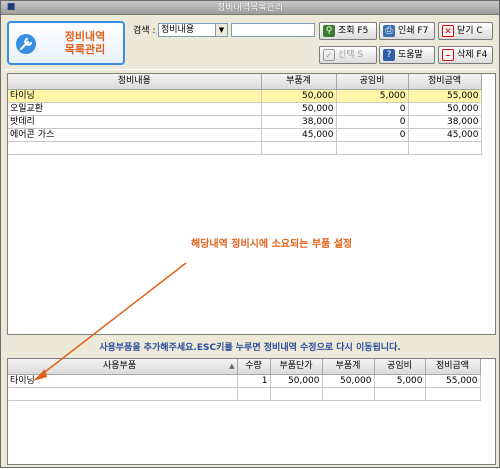  What do you see at coordinates (254, 381) in the screenshot?
I see `cell-quantity: 1` at bounding box center [254, 381].